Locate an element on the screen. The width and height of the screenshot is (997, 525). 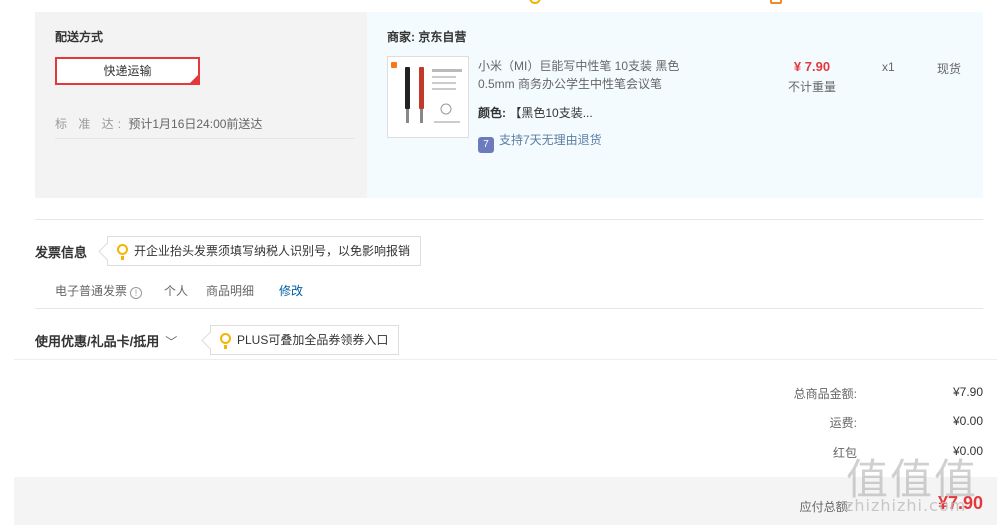
merchant-header: 商家: 京东自营 is located at coordinates (426, 36).